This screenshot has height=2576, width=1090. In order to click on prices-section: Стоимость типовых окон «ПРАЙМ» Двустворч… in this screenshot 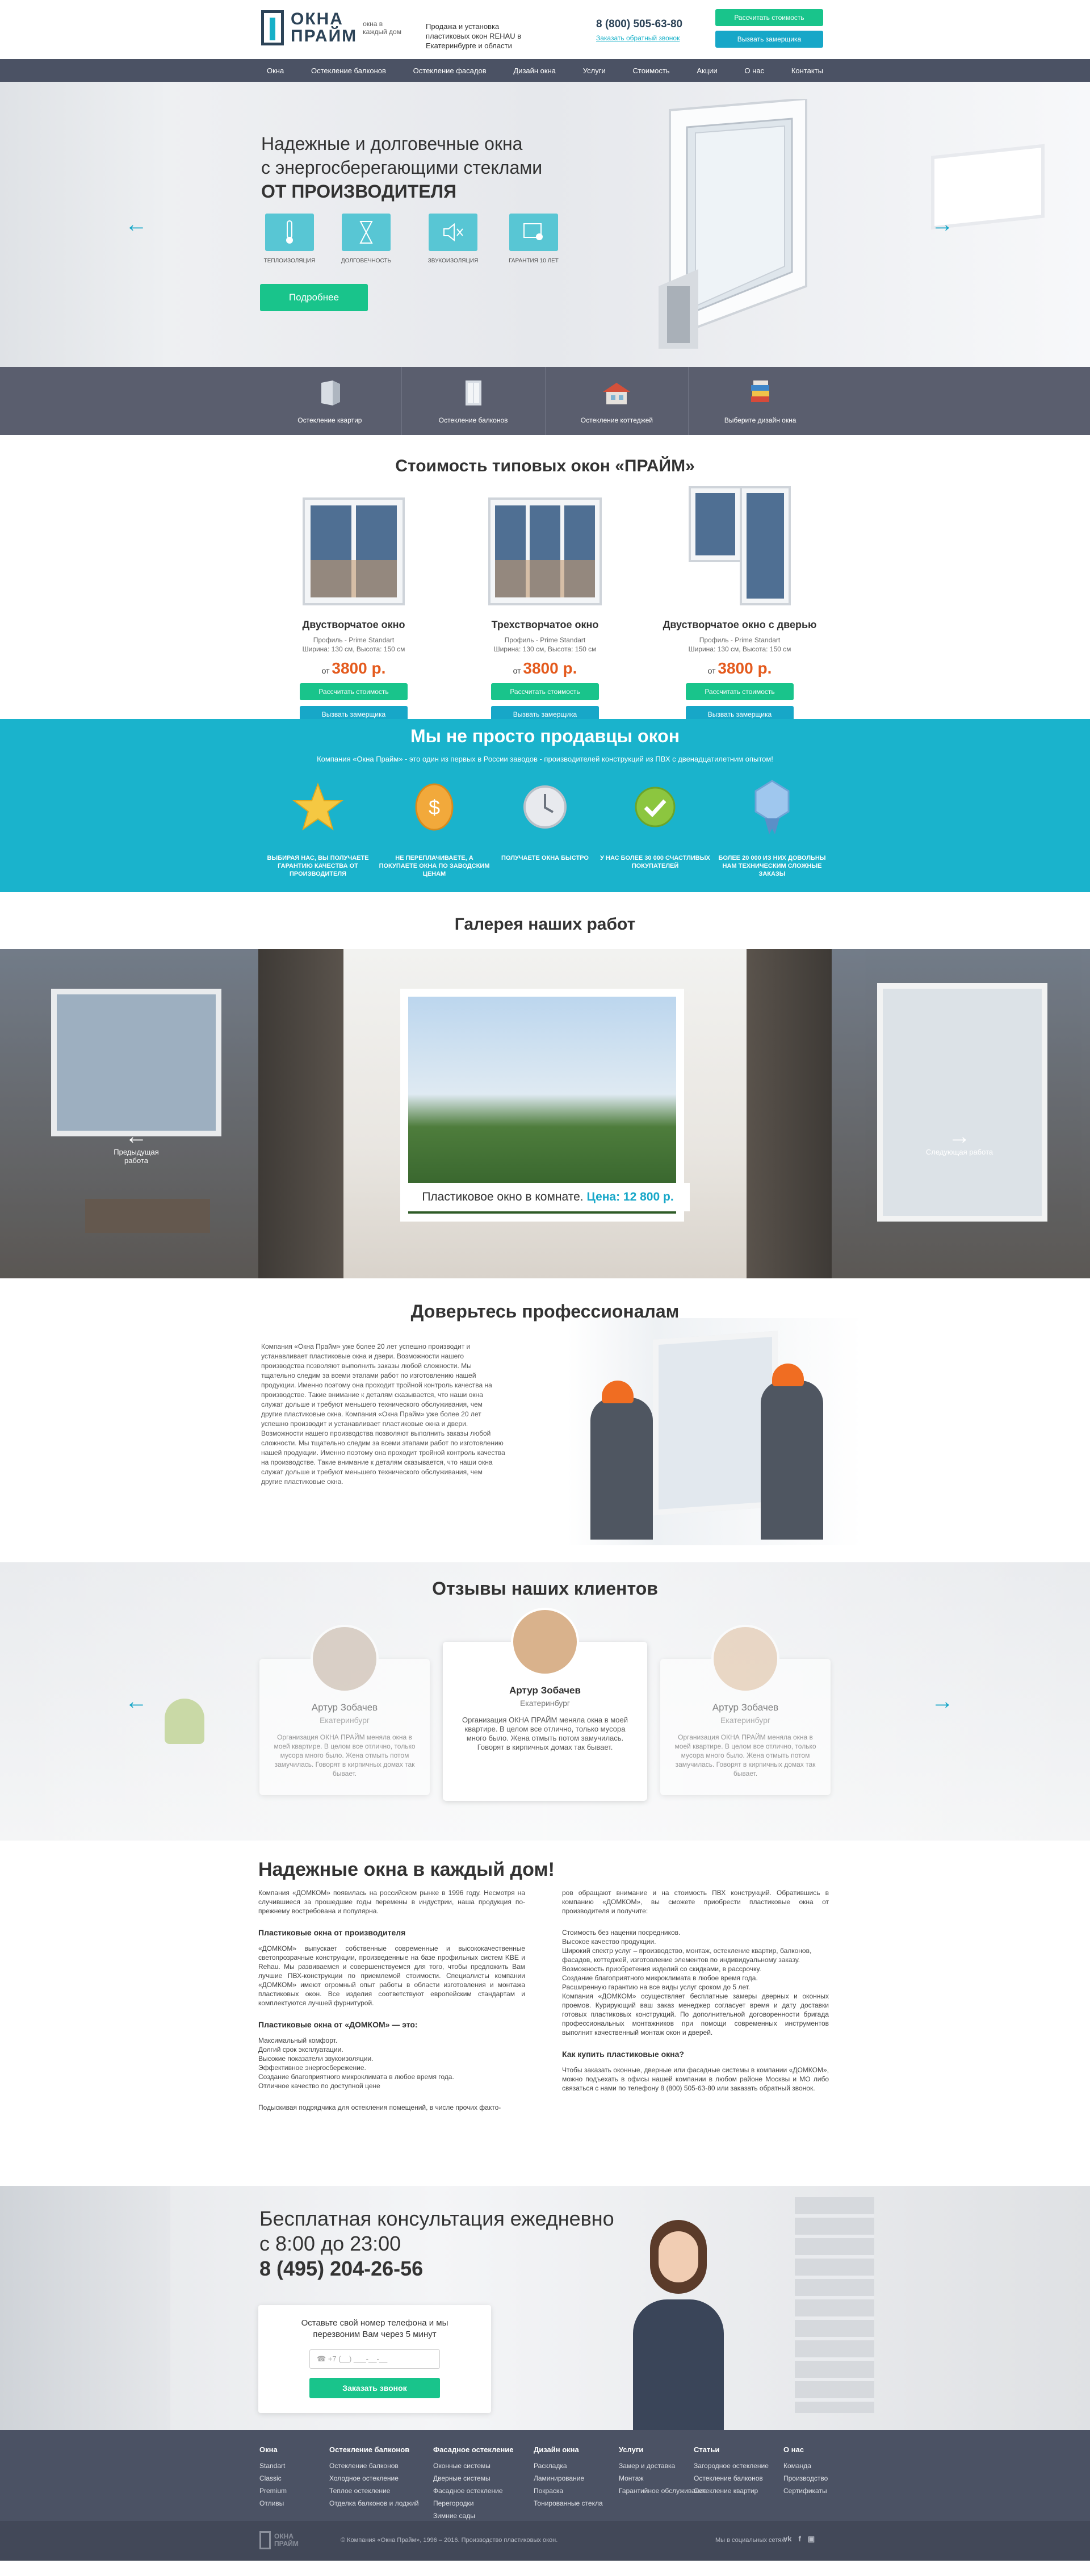, I will do `click(545, 579)`.